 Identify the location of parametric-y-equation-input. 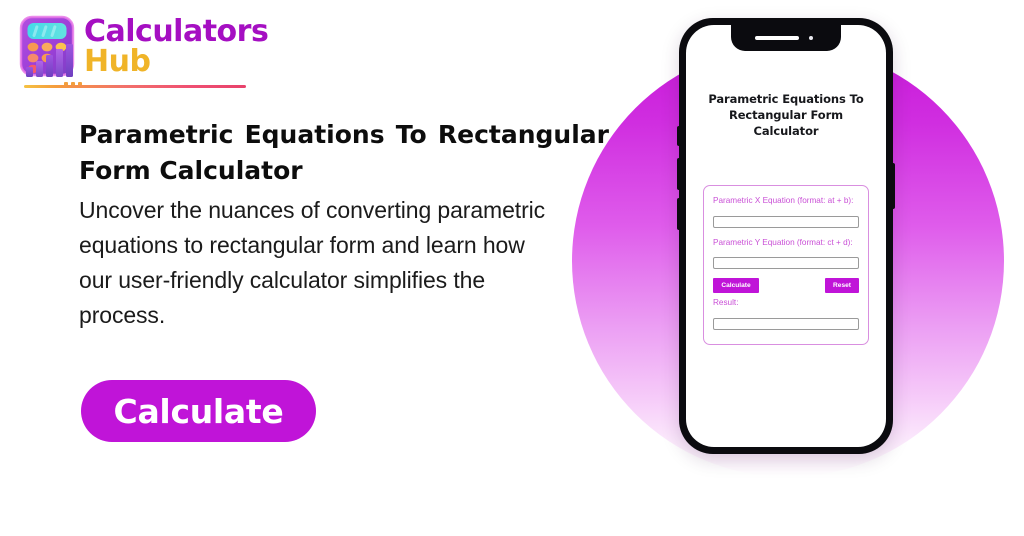
(786, 263).